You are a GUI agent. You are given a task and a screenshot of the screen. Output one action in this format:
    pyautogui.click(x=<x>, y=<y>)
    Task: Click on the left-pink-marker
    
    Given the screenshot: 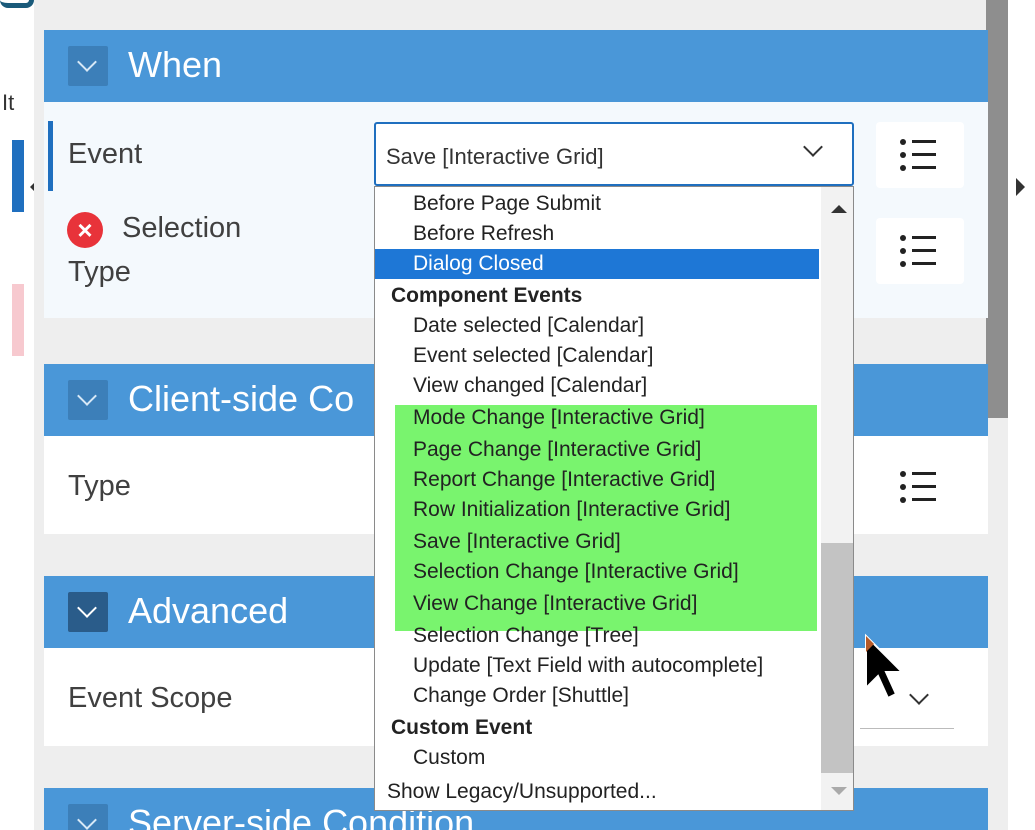 What is the action you would take?
    pyautogui.click(x=18, y=320)
    